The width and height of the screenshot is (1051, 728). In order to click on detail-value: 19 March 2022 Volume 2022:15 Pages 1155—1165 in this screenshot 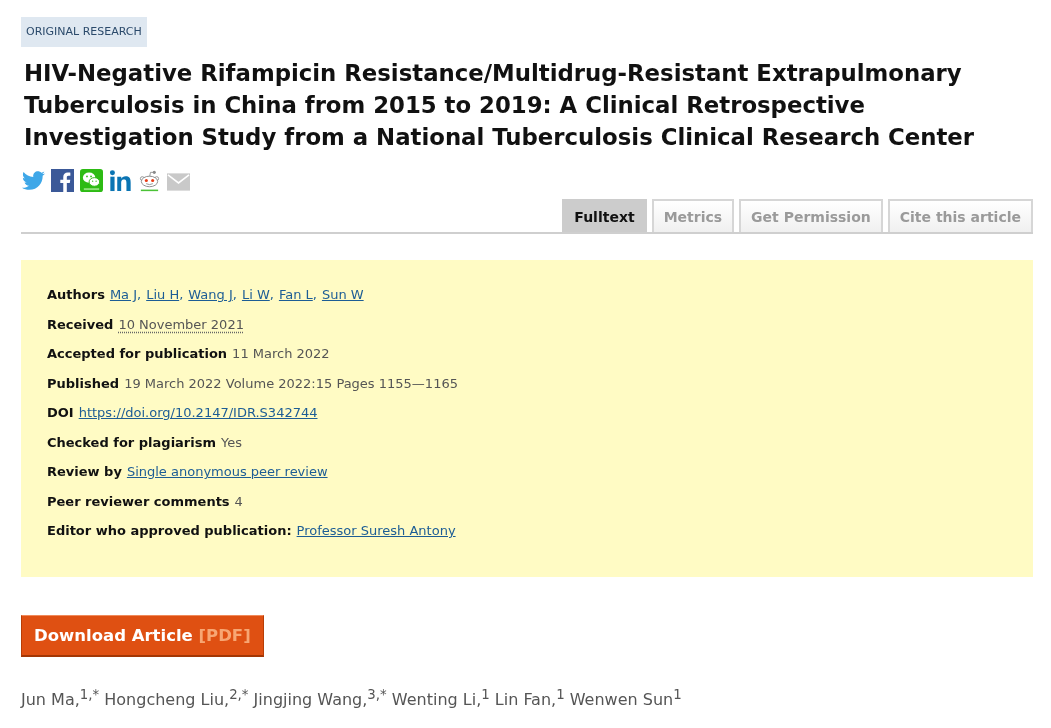, I will do `click(291, 383)`.